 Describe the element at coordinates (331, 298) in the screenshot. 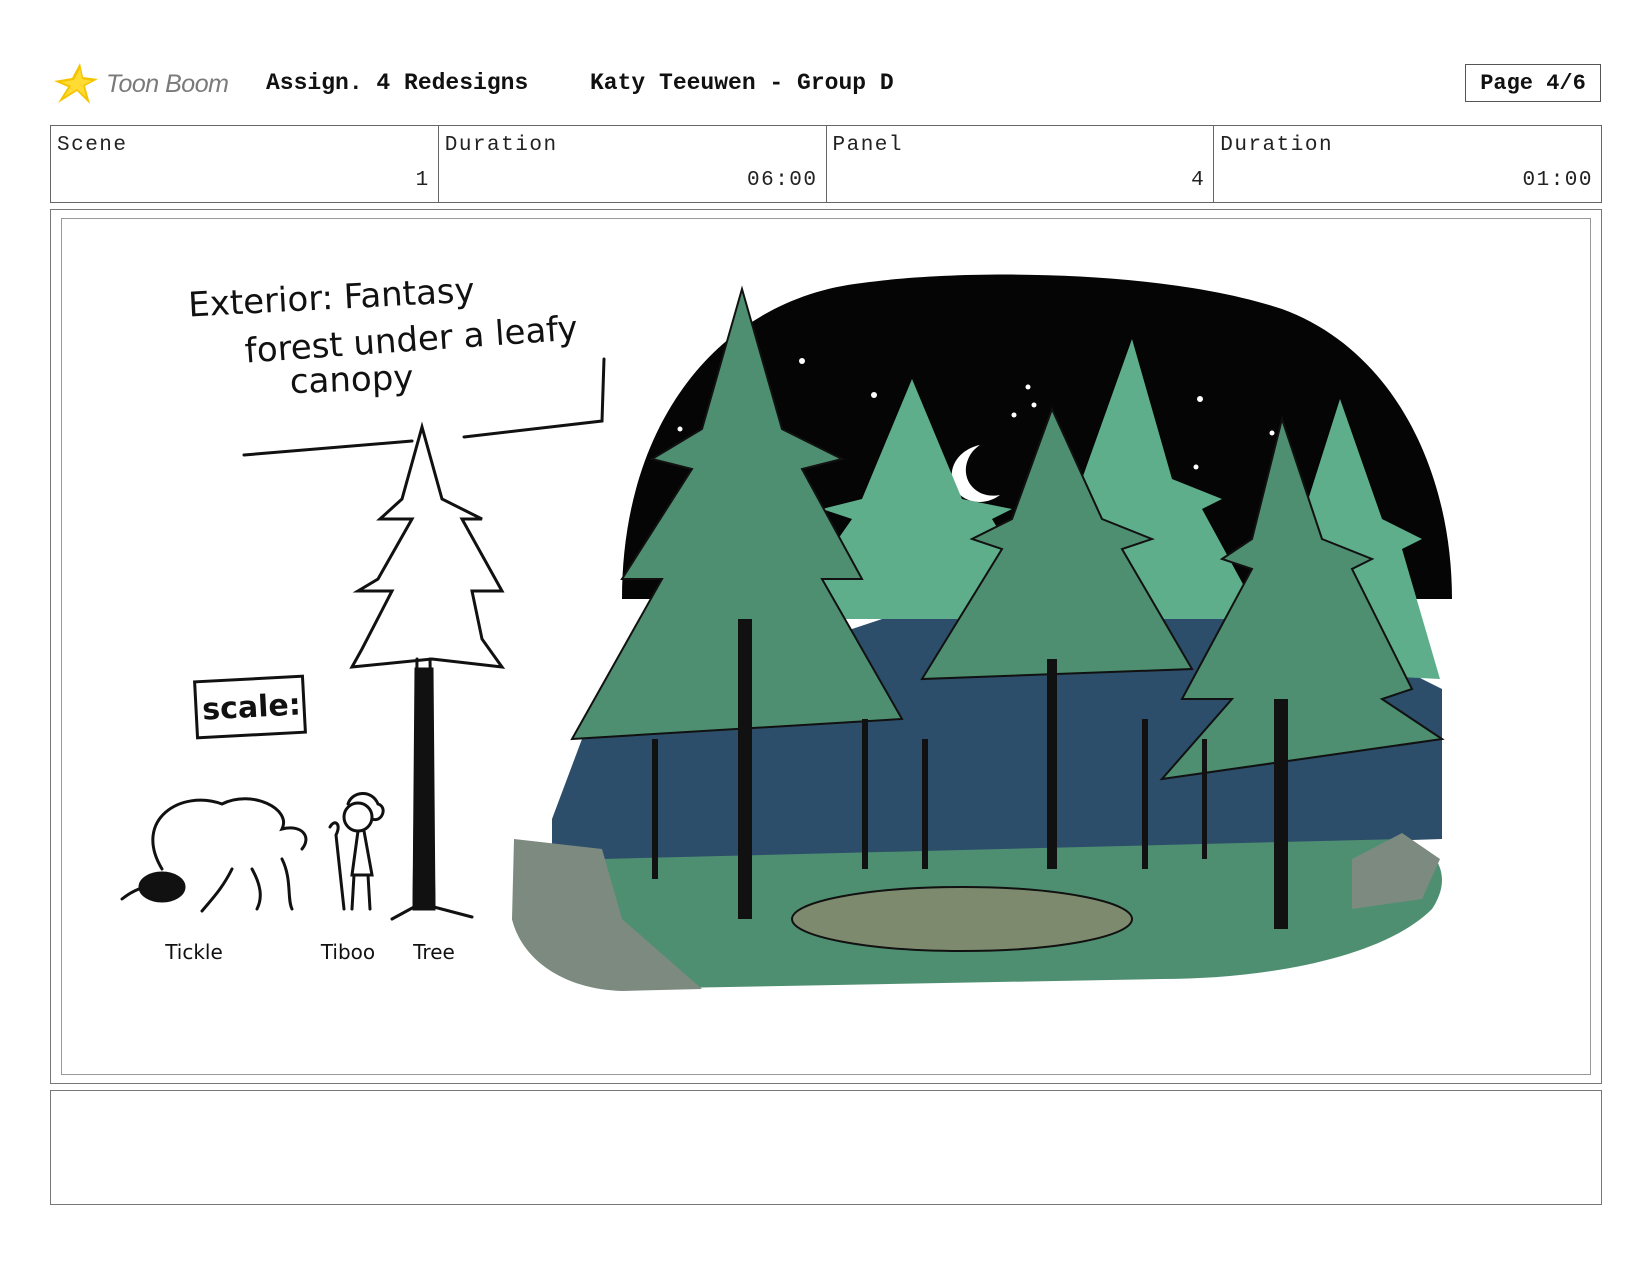

I see `caption-line-1: Exterior: Fantasy` at that location.